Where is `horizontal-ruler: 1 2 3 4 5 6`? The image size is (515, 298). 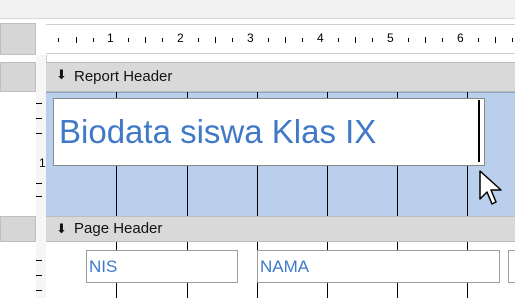 horizontal-ruler: 1 2 3 4 5 6 is located at coordinates (280, 39).